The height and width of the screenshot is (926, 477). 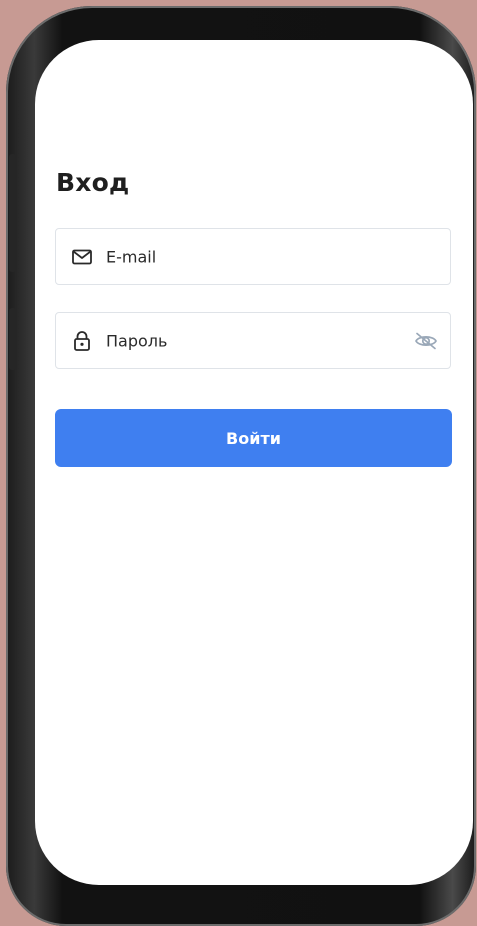 What do you see at coordinates (253, 256) in the screenshot?
I see `email-field: E-mail` at bounding box center [253, 256].